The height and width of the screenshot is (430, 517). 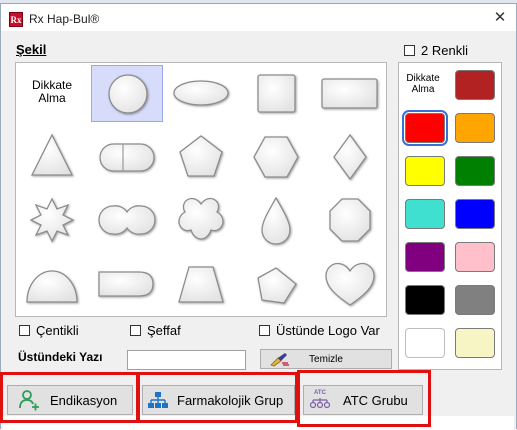 I want to click on add-user-icon, so click(x=29, y=400).